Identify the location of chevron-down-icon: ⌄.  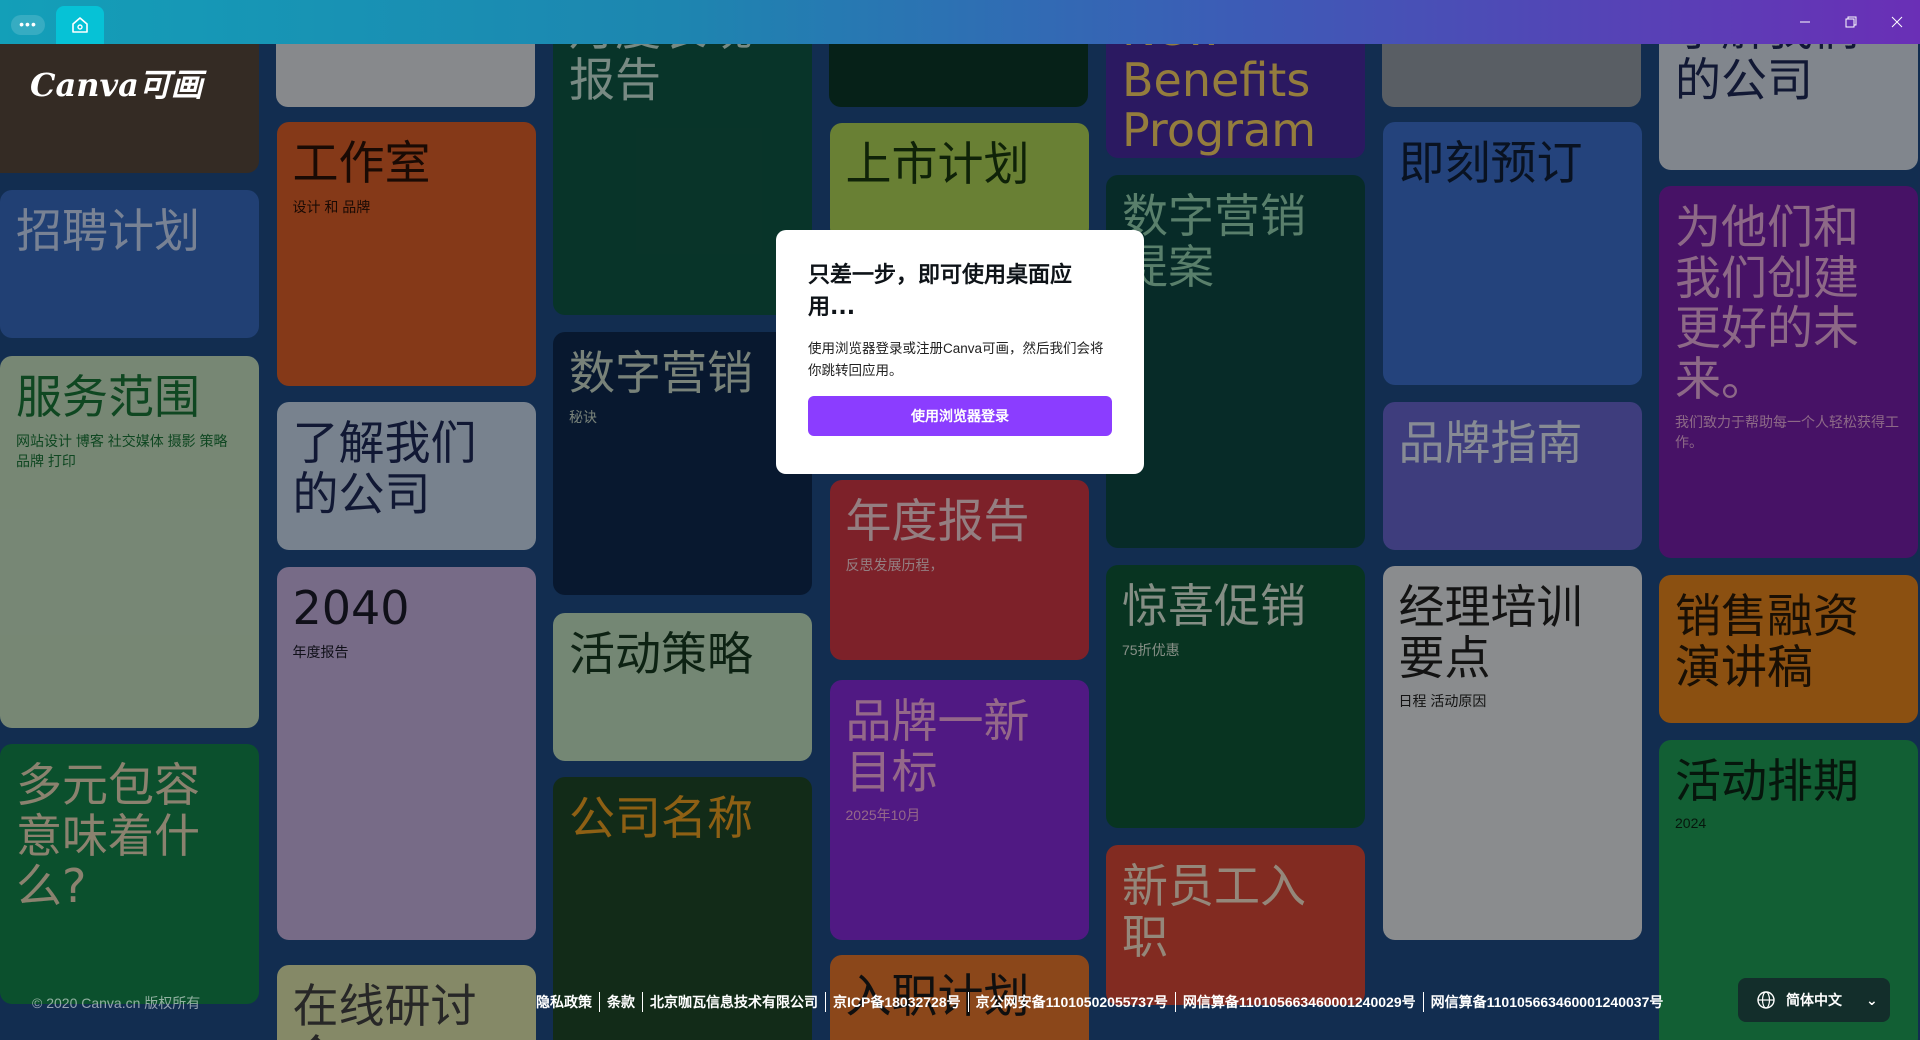
(1872, 999).